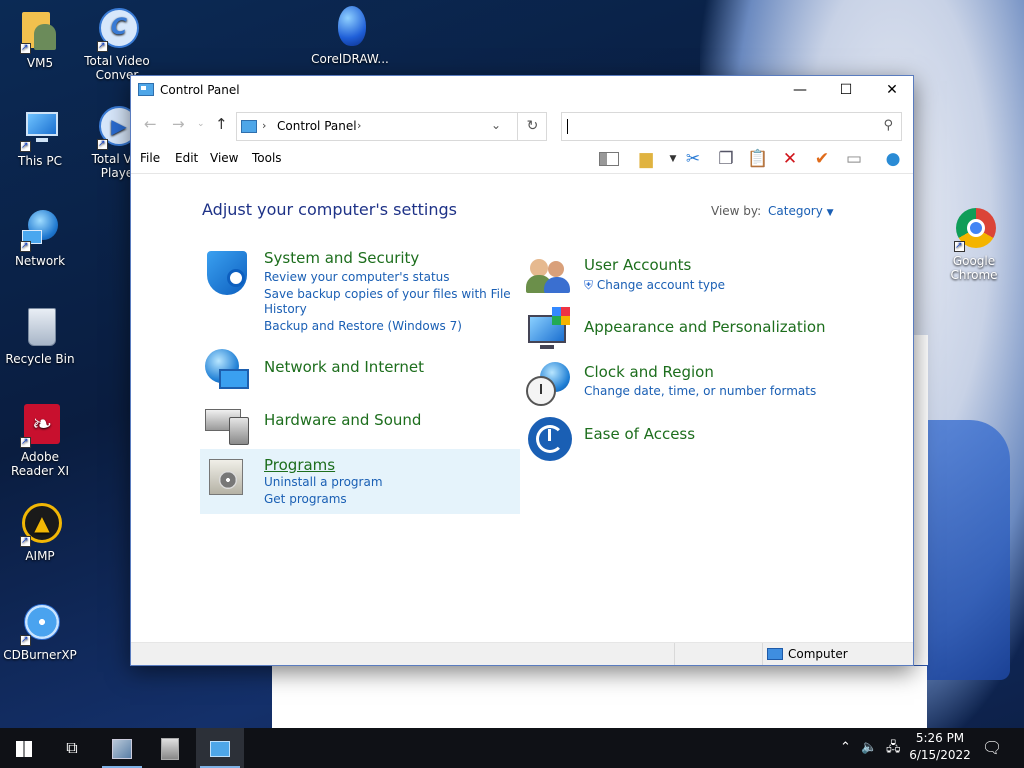  Describe the element at coordinates (550, 439) in the screenshot. I see `ease-of-access-icon` at that location.